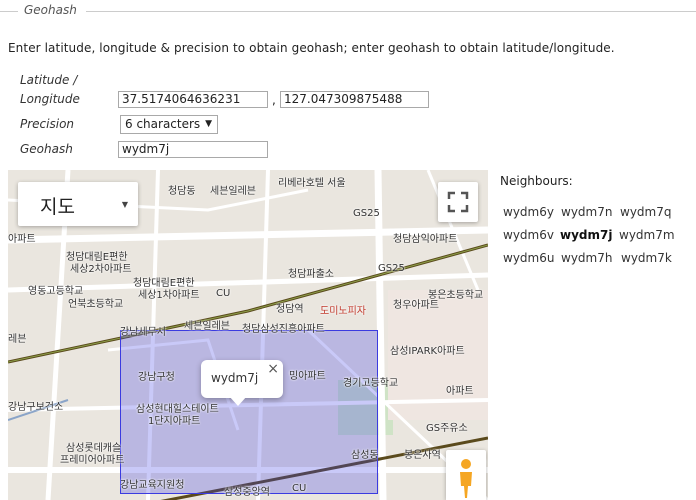  I want to click on map-label: 청담동, so click(182, 191).